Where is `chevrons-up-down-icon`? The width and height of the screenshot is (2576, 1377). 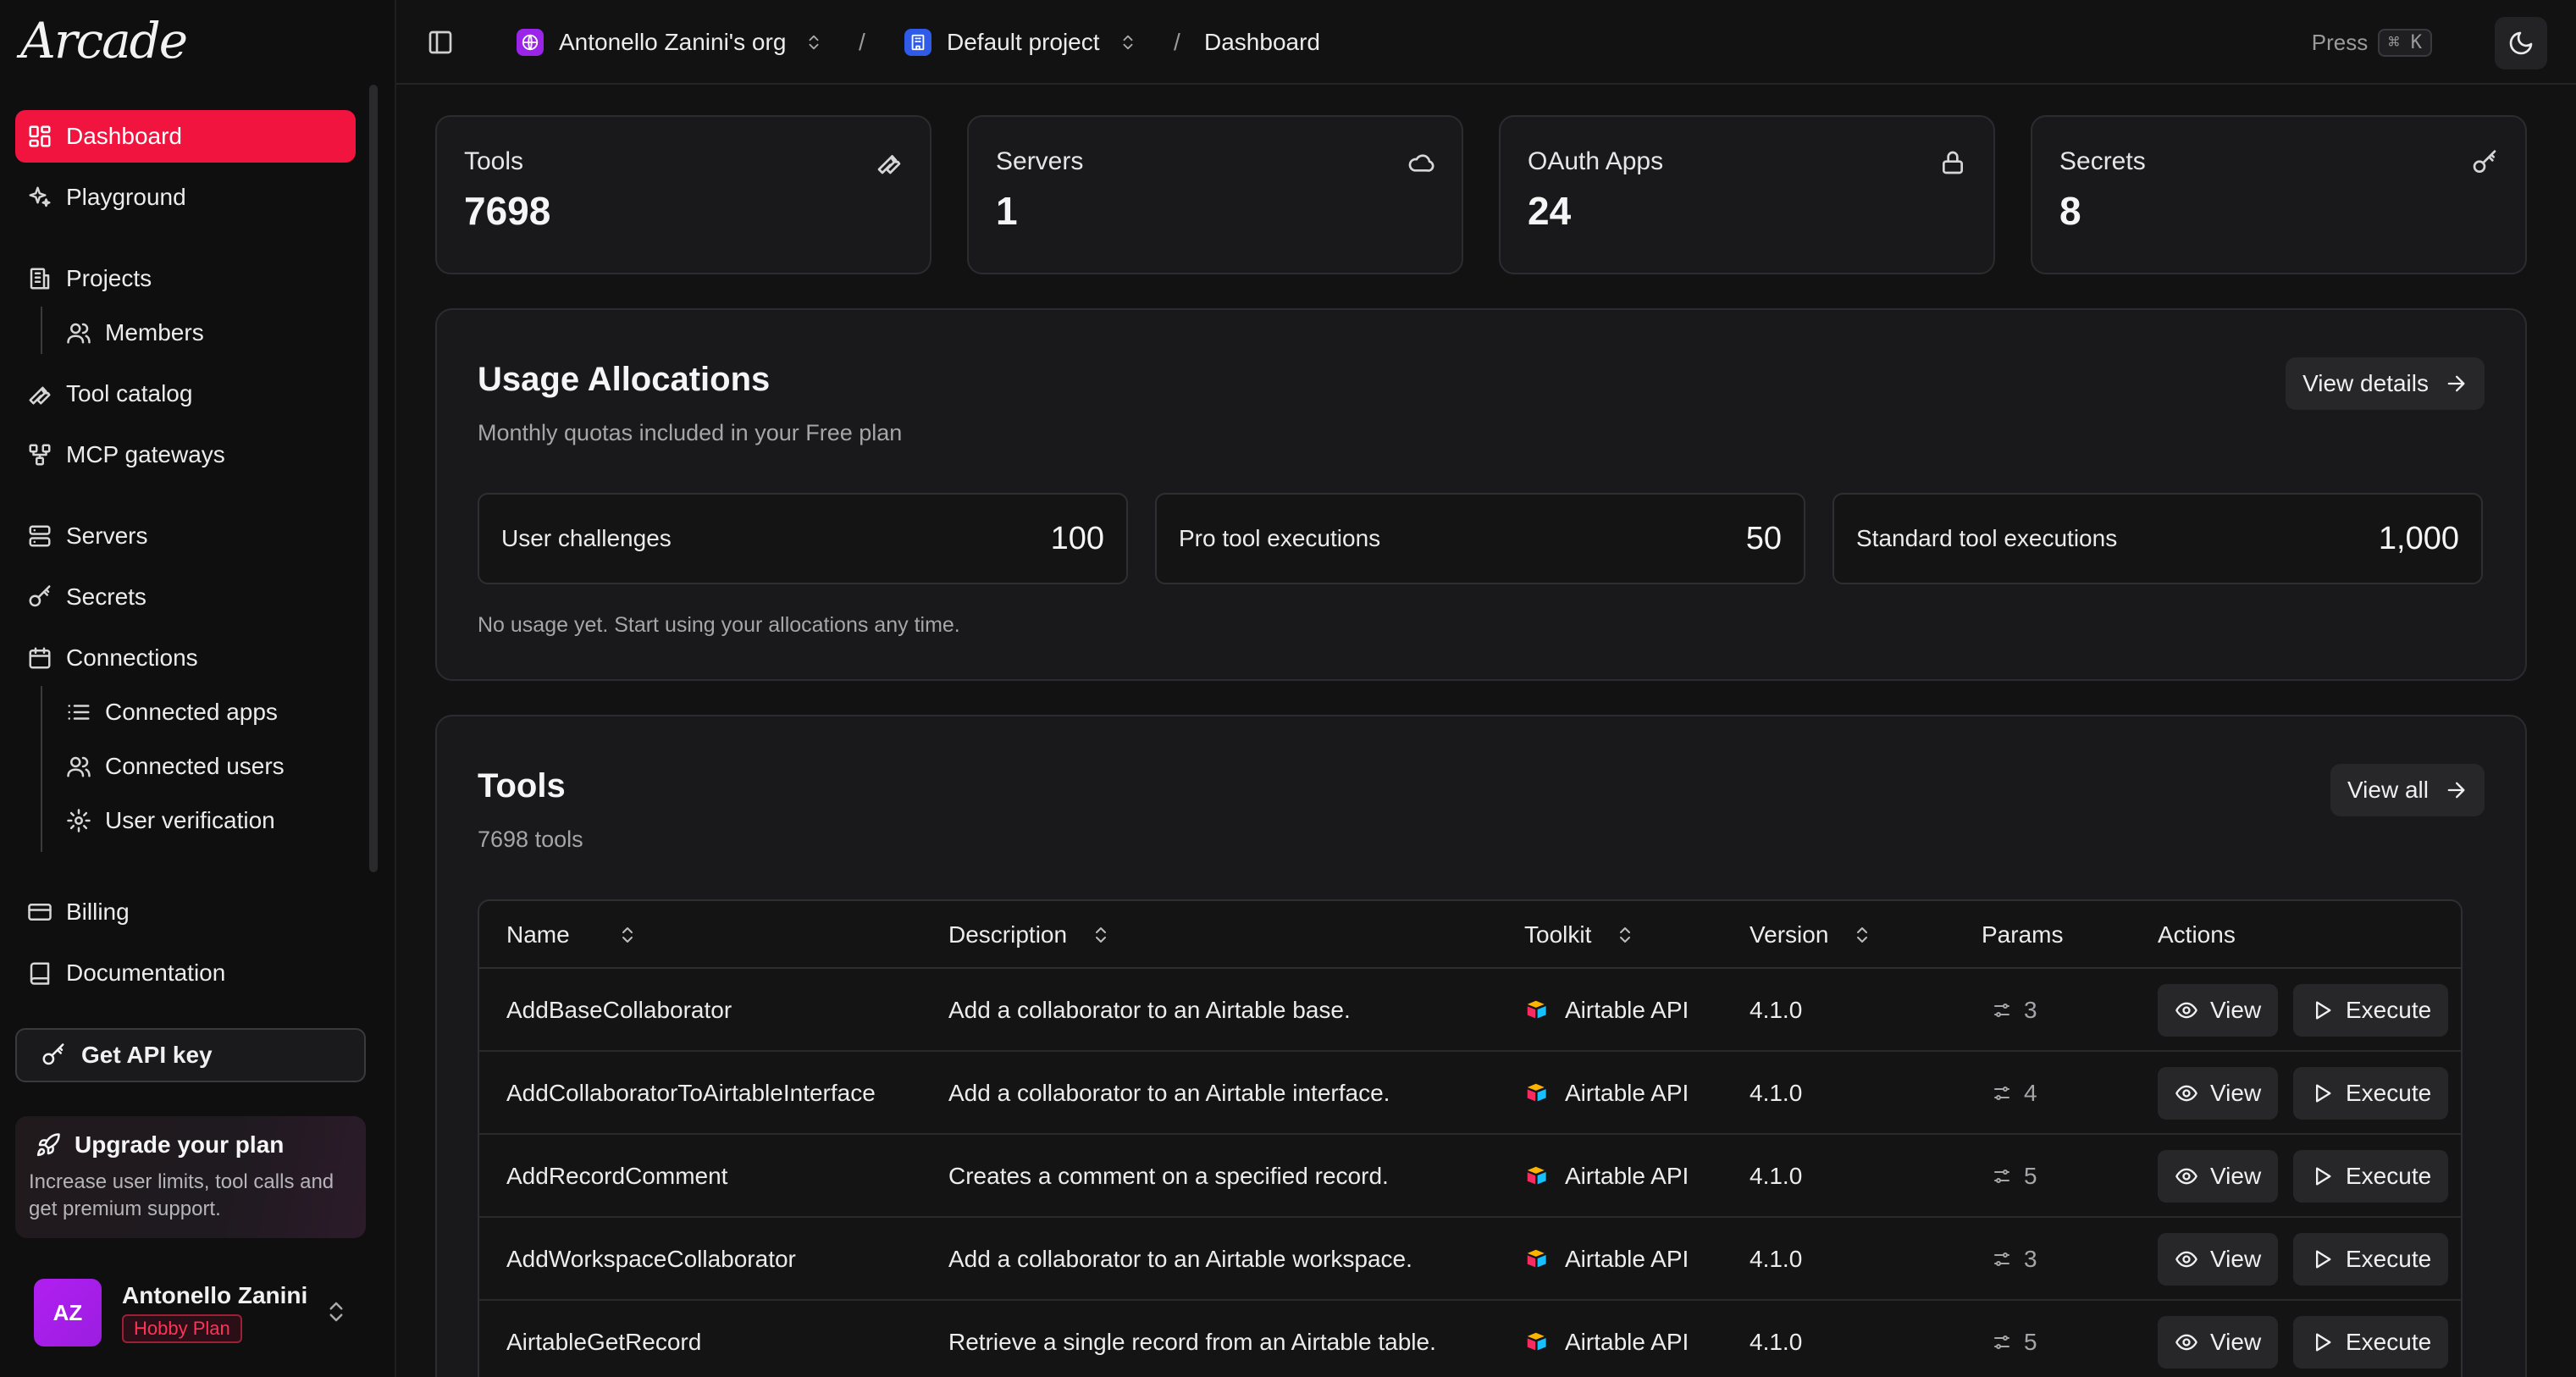
chevrons-up-down-icon is located at coordinates (814, 42).